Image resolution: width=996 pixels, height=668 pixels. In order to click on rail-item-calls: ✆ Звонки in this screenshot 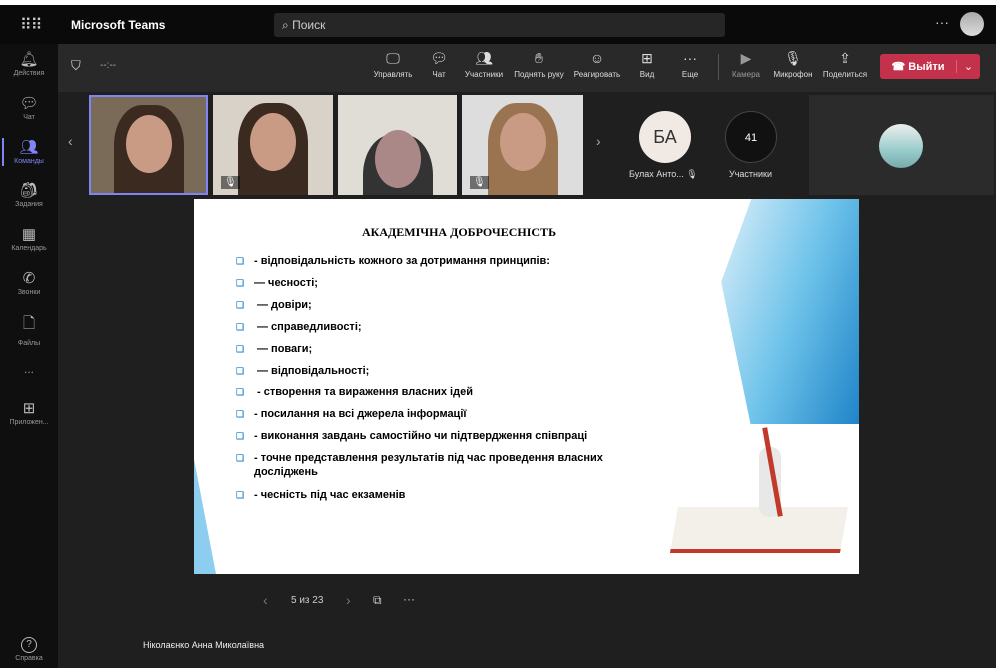, I will do `click(29, 282)`.